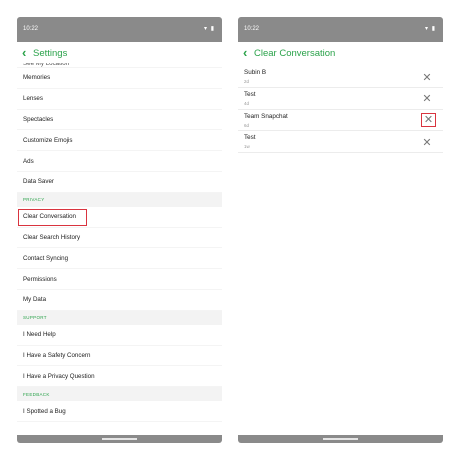 The image size is (460, 460). Describe the element at coordinates (50, 53) in the screenshot. I see `page-title: Settings` at that location.